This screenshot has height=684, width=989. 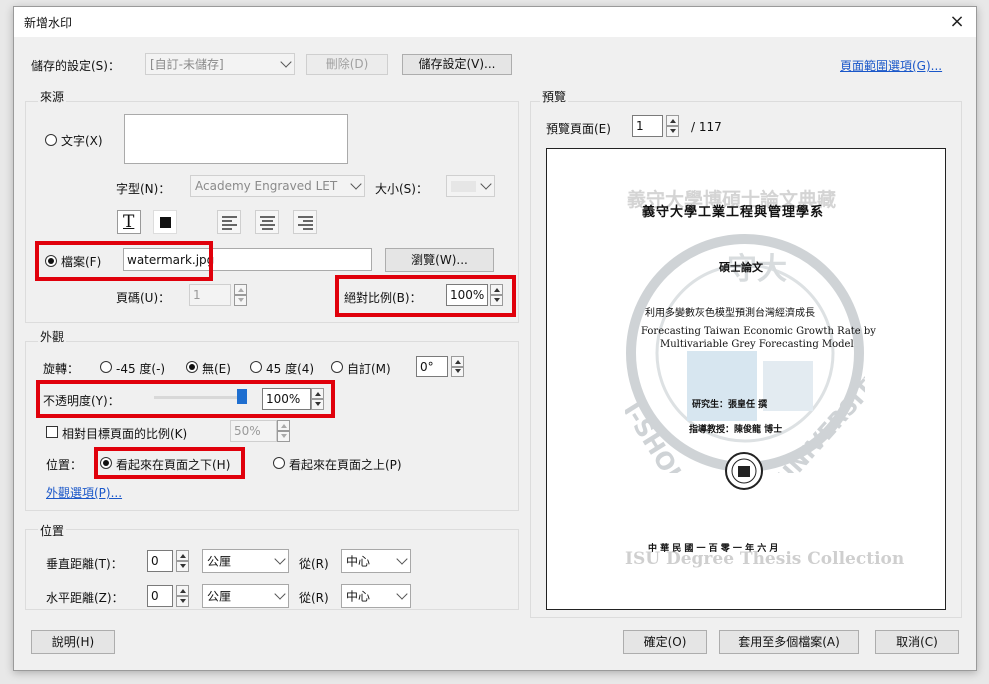 I want to click on saved-settings-label: 儲存的設定(S)：, so click(x=75, y=66).